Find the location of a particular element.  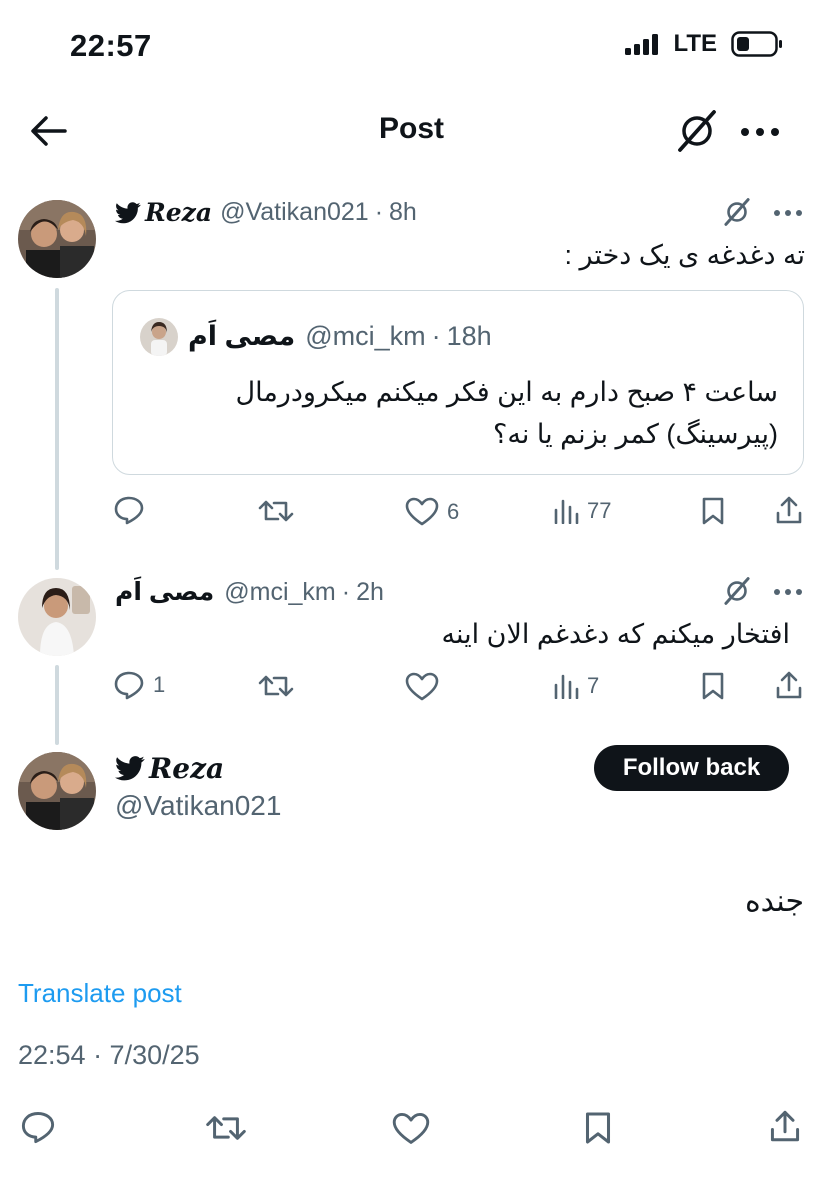

avatar-main-author is located at coordinates (57, 791).